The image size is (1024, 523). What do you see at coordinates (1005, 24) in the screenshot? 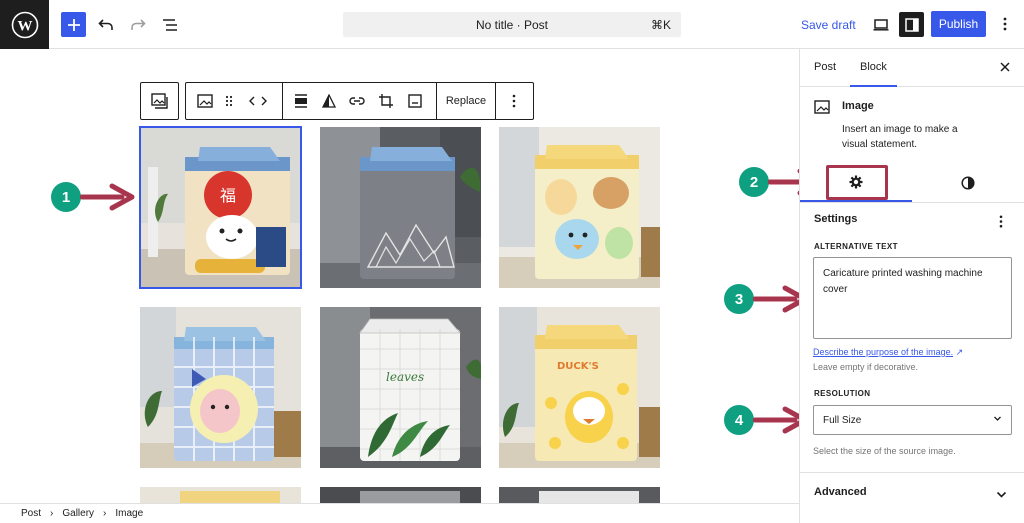
I see `options-kebab-icon` at bounding box center [1005, 24].